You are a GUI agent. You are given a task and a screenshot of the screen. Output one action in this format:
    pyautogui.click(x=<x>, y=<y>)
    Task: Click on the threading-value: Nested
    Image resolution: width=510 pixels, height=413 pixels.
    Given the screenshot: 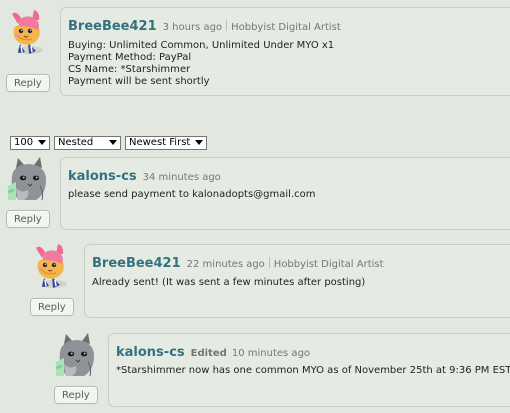 What is the action you would take?
    pyautogui.click(x=76, y=142)
    